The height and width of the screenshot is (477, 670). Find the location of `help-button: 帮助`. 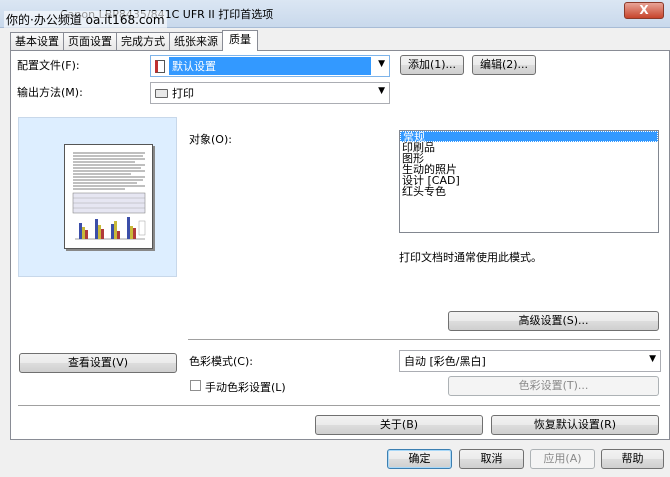

help-button: 帮助 is located at coordinates (632, 459).